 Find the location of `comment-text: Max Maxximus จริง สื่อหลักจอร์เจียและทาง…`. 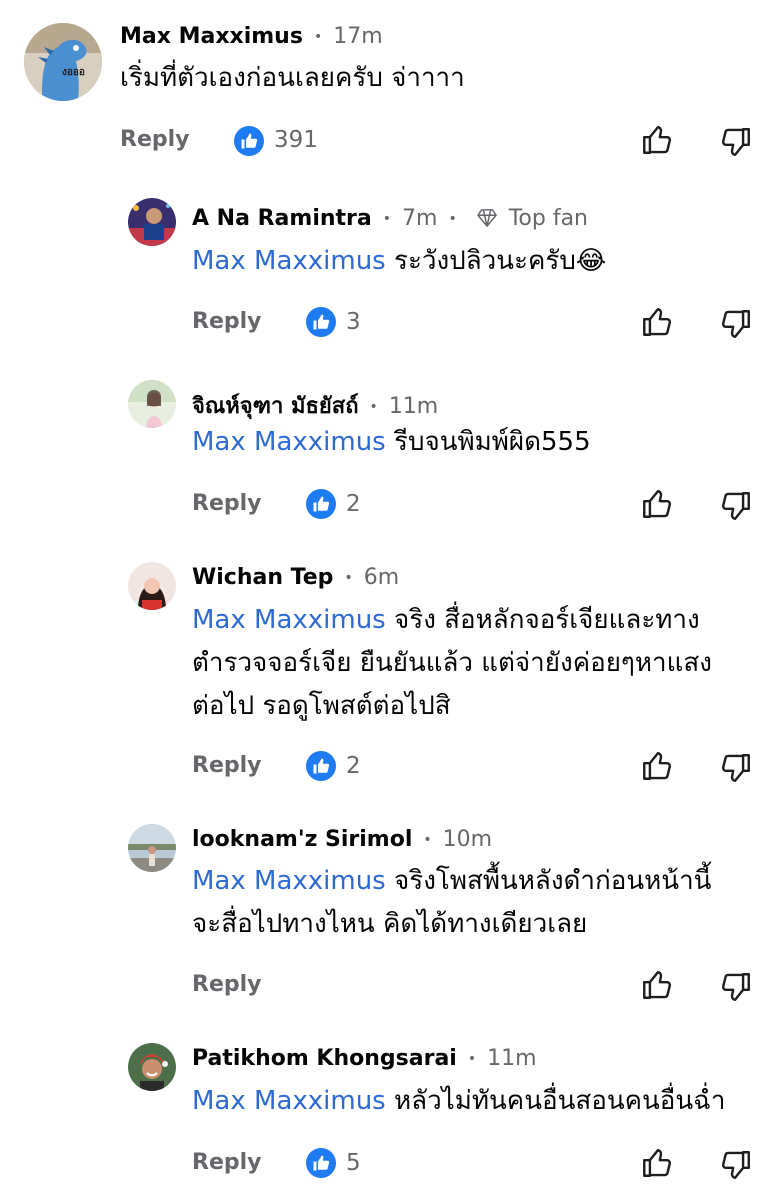

comment-text: Max Maxximus จริง สื่อหลักจอร์เจียและทาง… is located at coordinates (452, 663).